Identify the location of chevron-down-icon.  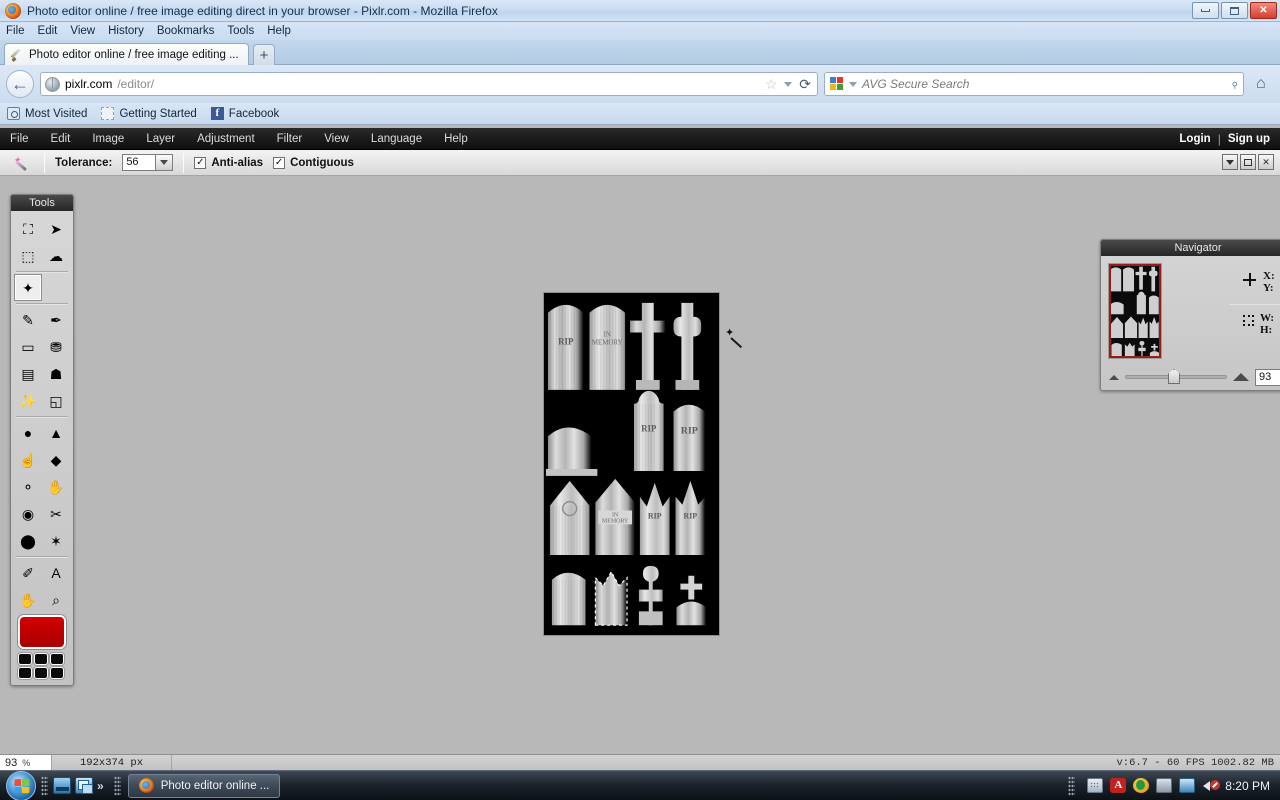
(788, 84).